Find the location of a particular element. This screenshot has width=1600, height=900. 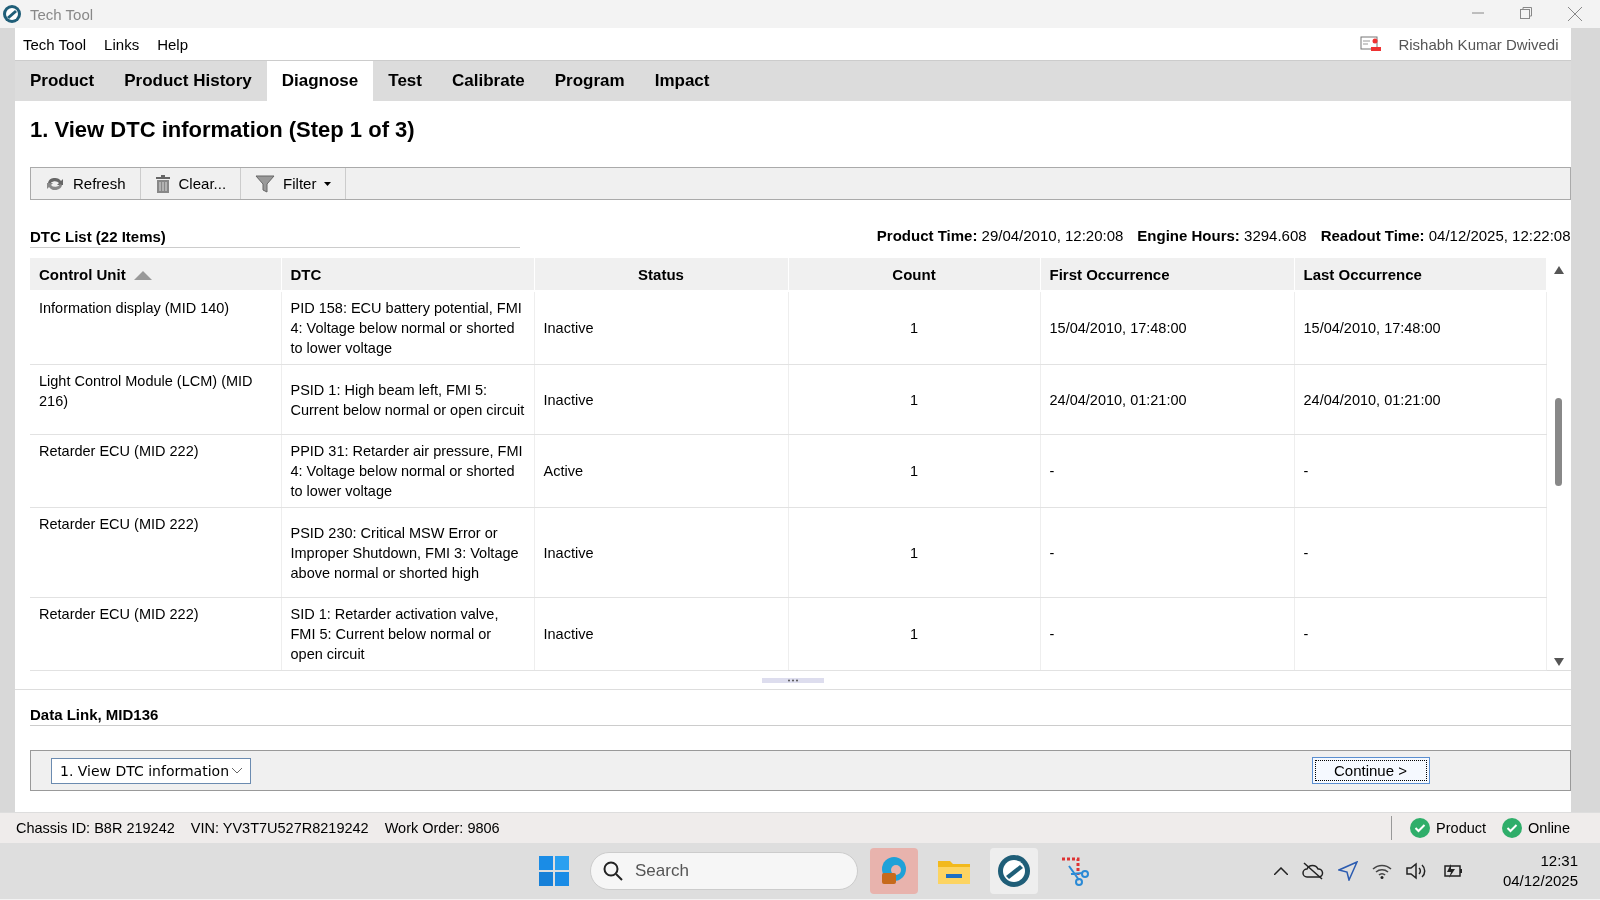

column-header: Last Occurrence is located at coordinates (1420, 274).